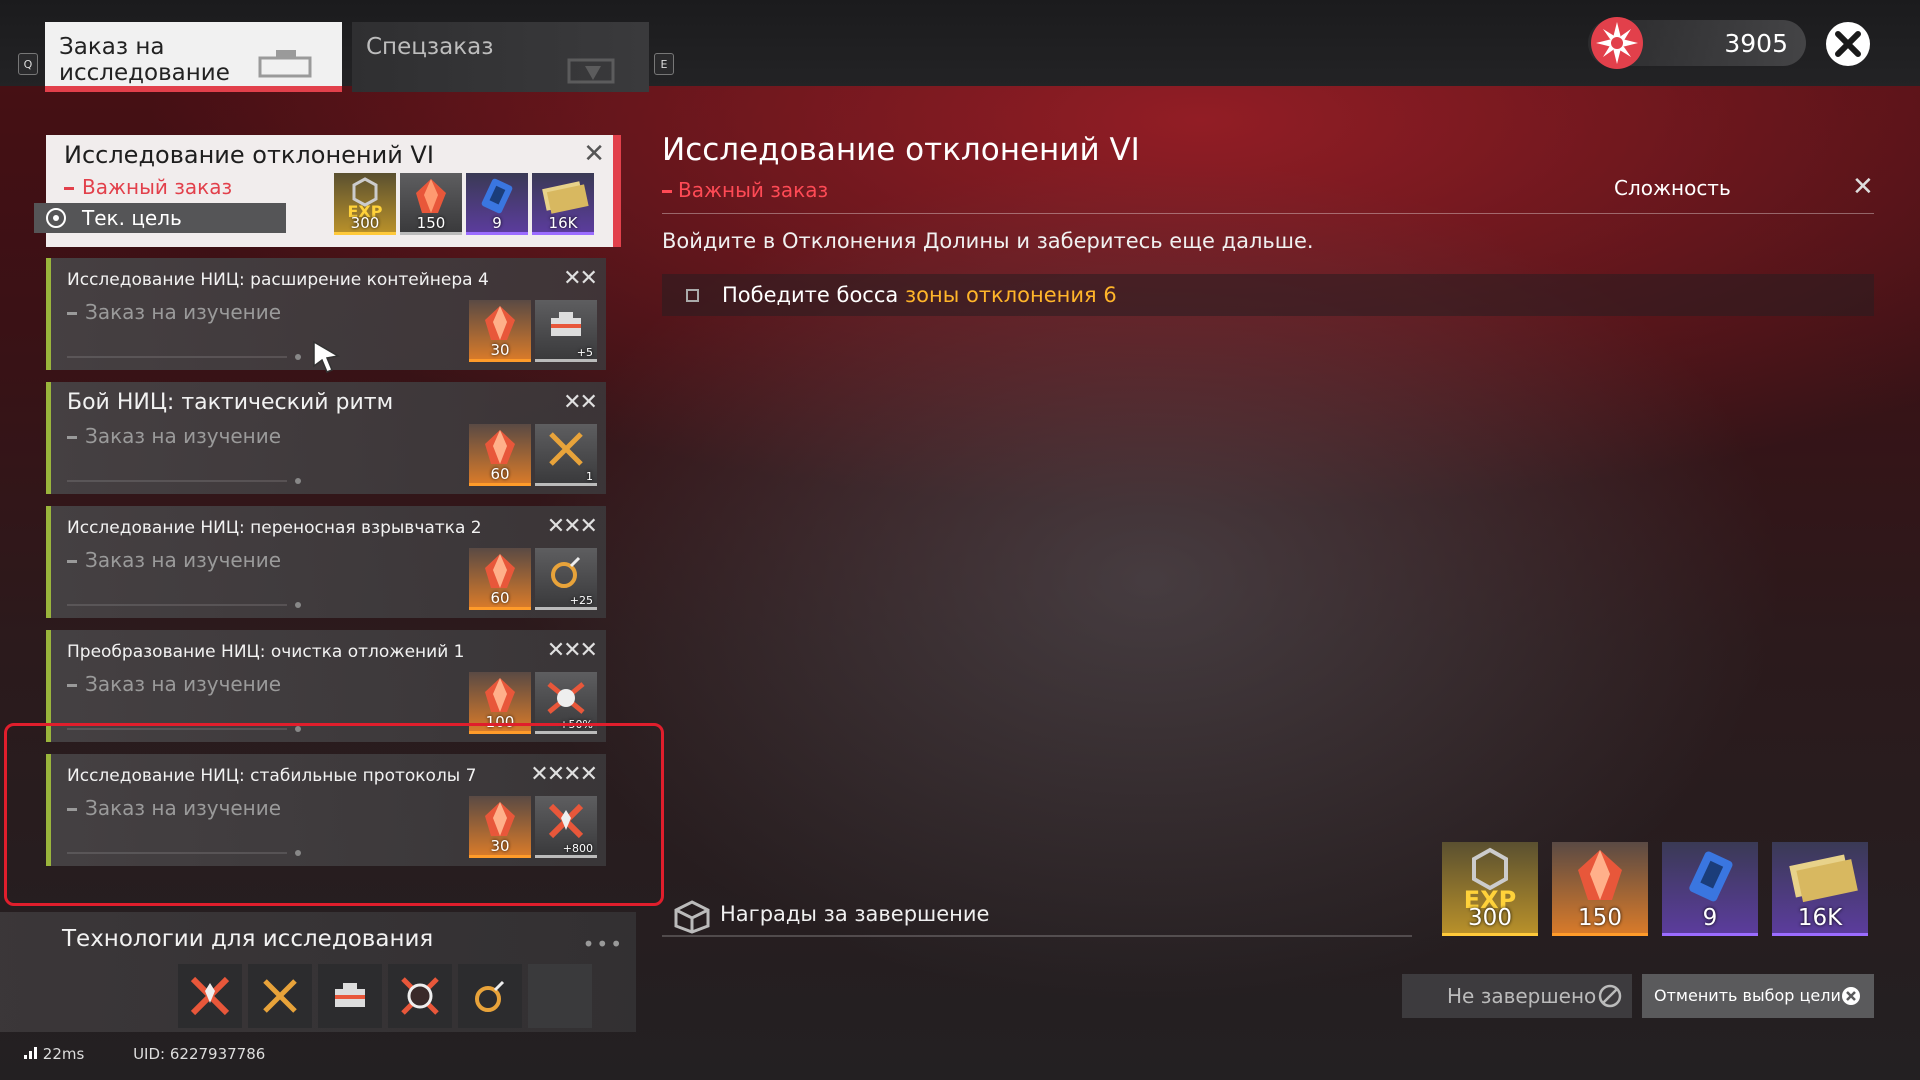 The width and height of the screenshot is (1920, 1080). I want to click on status-bar: 22ms UID: 6227937786, so click(155, 1054).